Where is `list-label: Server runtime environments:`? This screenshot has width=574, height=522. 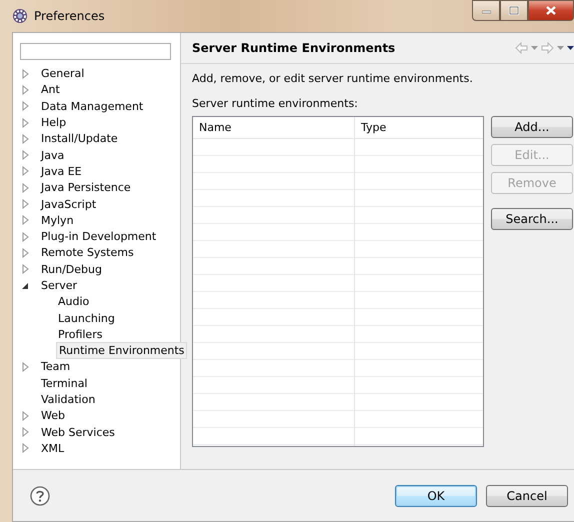 list-label: Server runtime environments: is located at coordinates (275, 103).